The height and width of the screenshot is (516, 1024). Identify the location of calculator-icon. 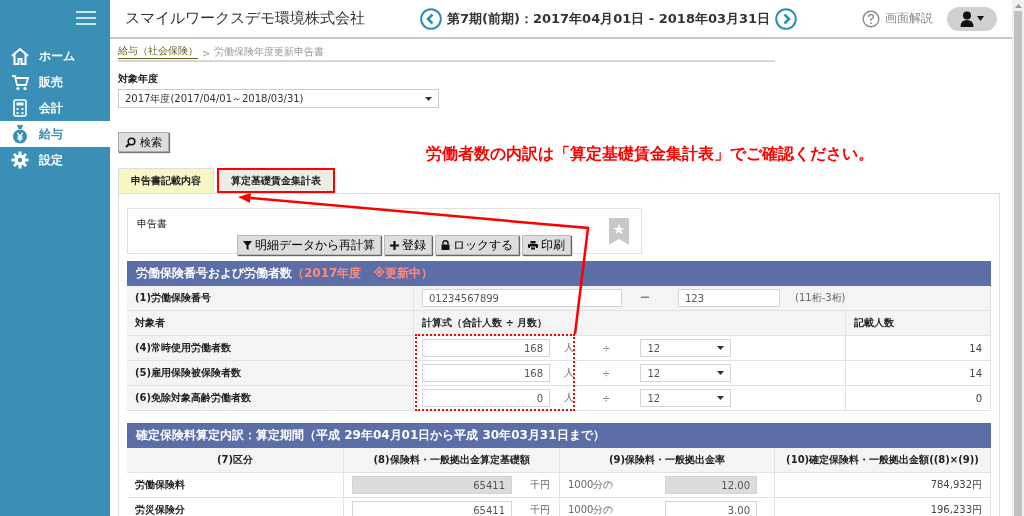
(20, 108).